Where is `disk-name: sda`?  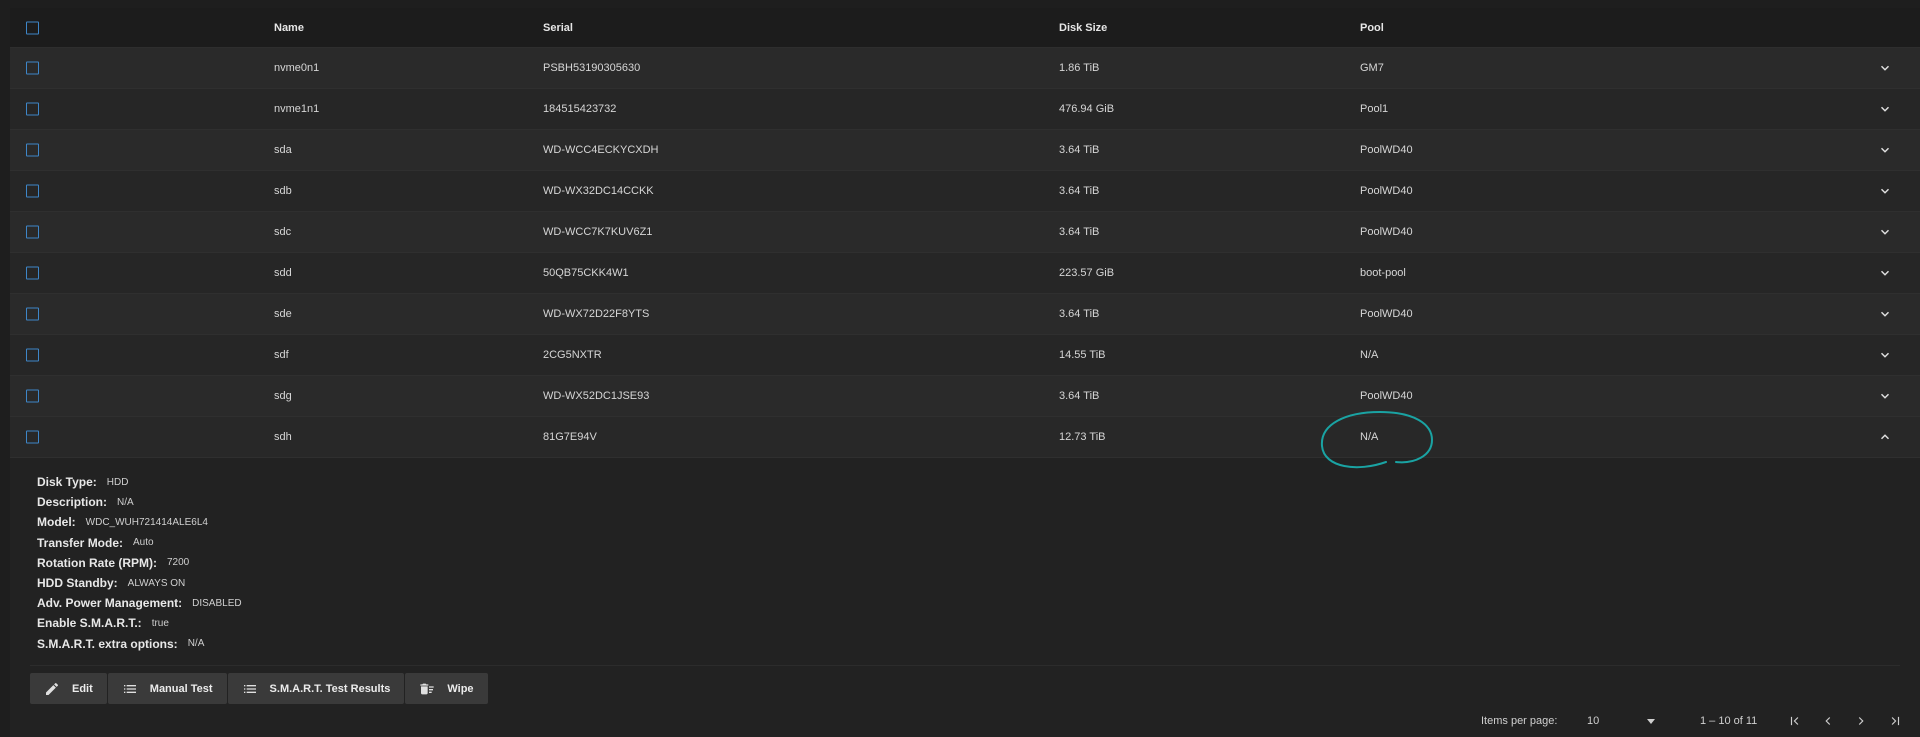 disk-name: sda is located at coordinates (283, 150).